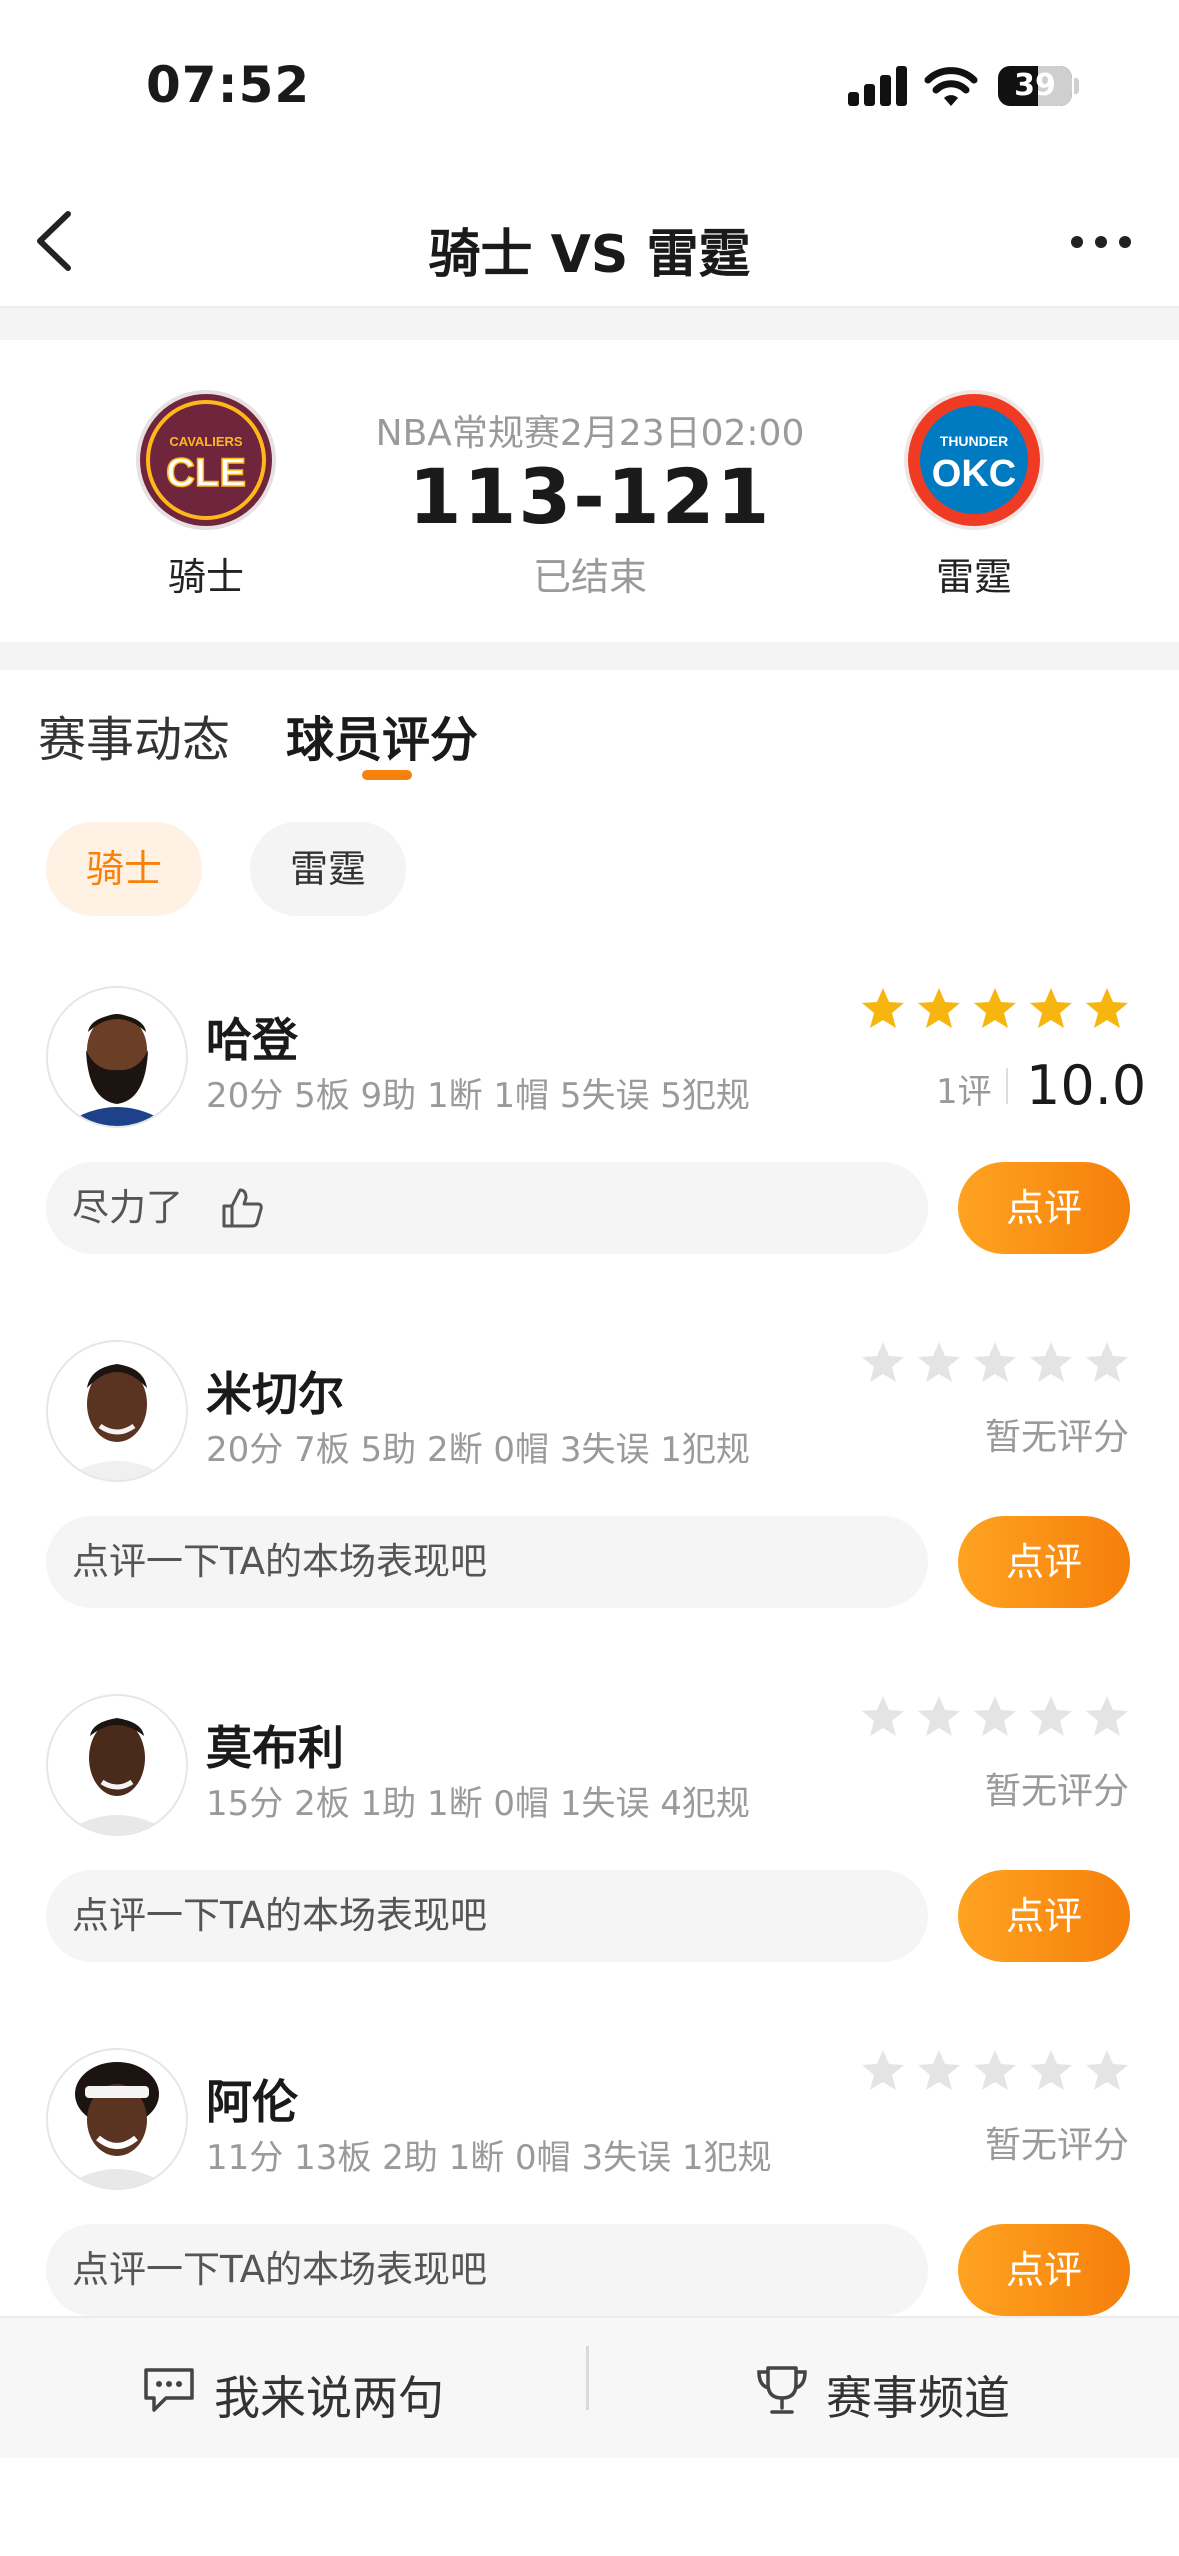  I want to click on chat-icon, so click(169, 2389).